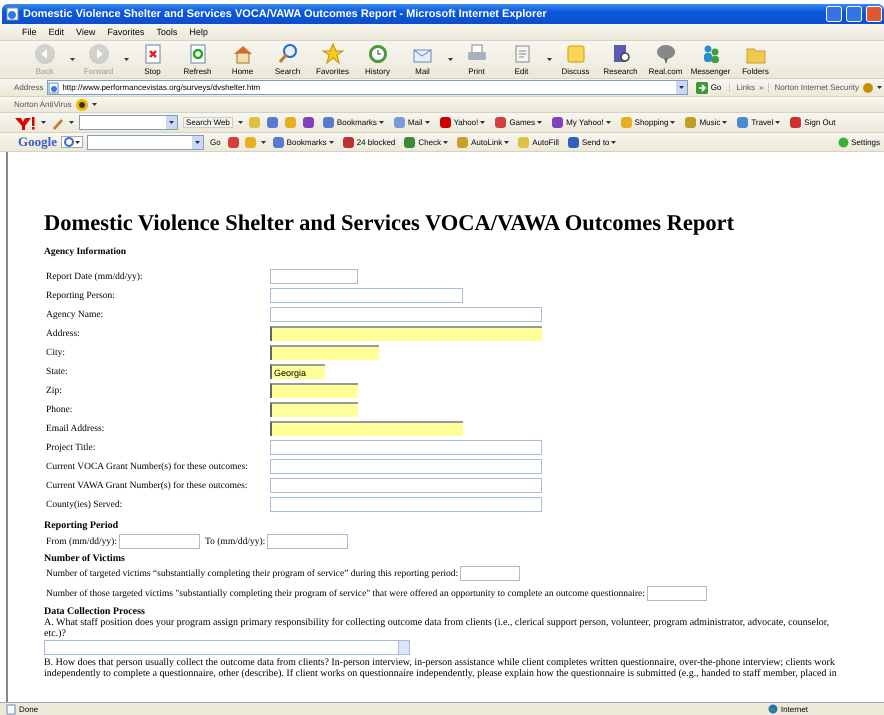  What do you see at coordinates (208, 122) in the screenshot?
I see `search-web-button: Search Web` at bounding box center [208, 122].